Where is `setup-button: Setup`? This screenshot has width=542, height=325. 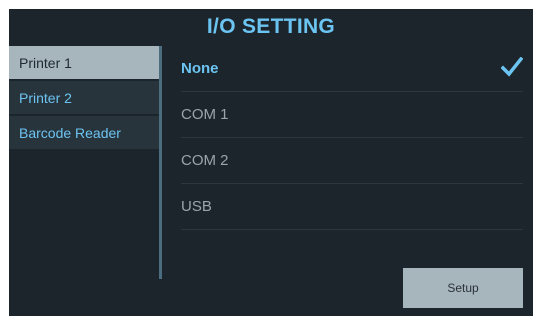
setup-button: Setup is located at coordinates (463, 288).